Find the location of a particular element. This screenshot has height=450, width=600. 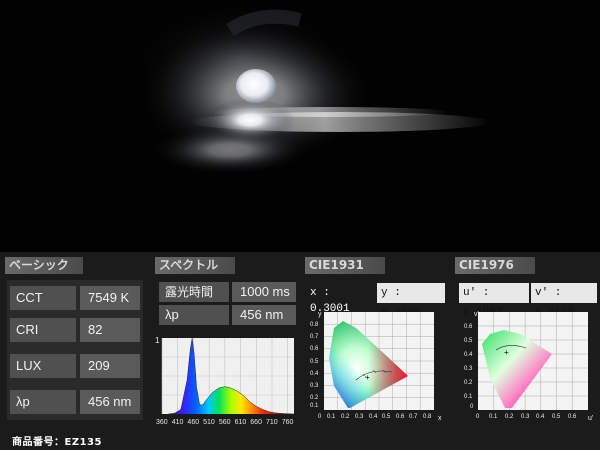

cie1931-x-tick: 0.7 is located at coordinates (413, 417).